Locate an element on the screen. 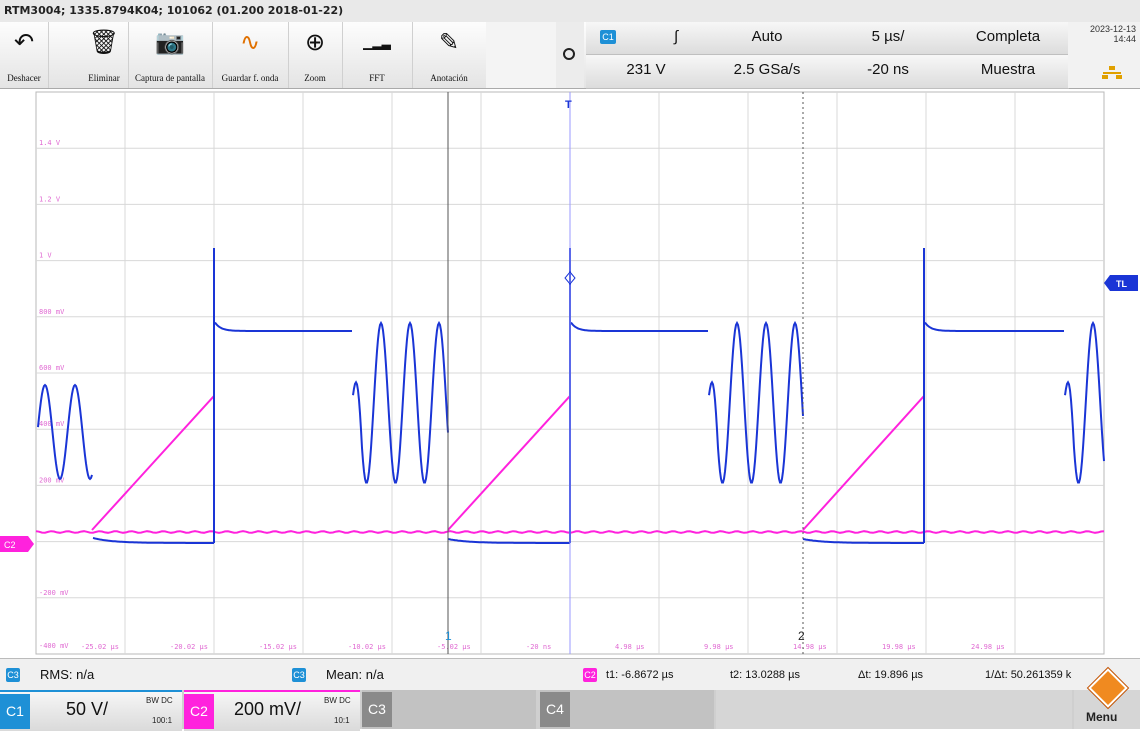  acquisition-box: Completa is located at coordinates (1008, 38).